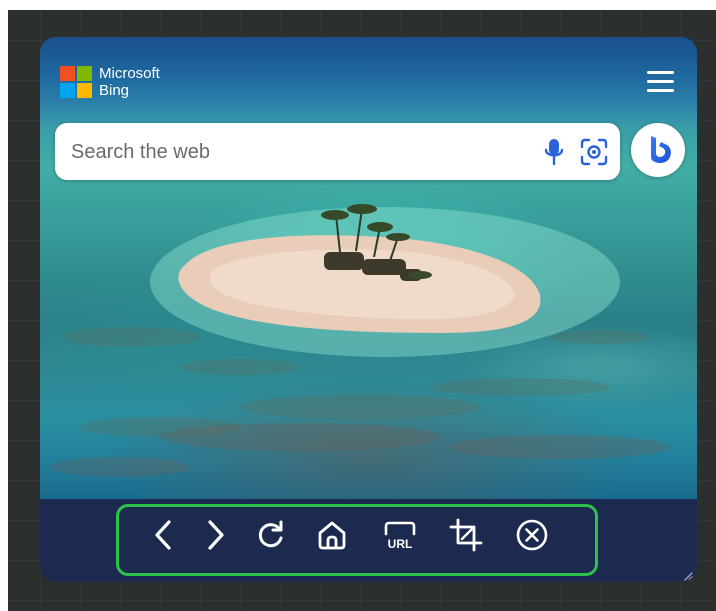  I want to click on menu-bar-top, so click(660, 72).